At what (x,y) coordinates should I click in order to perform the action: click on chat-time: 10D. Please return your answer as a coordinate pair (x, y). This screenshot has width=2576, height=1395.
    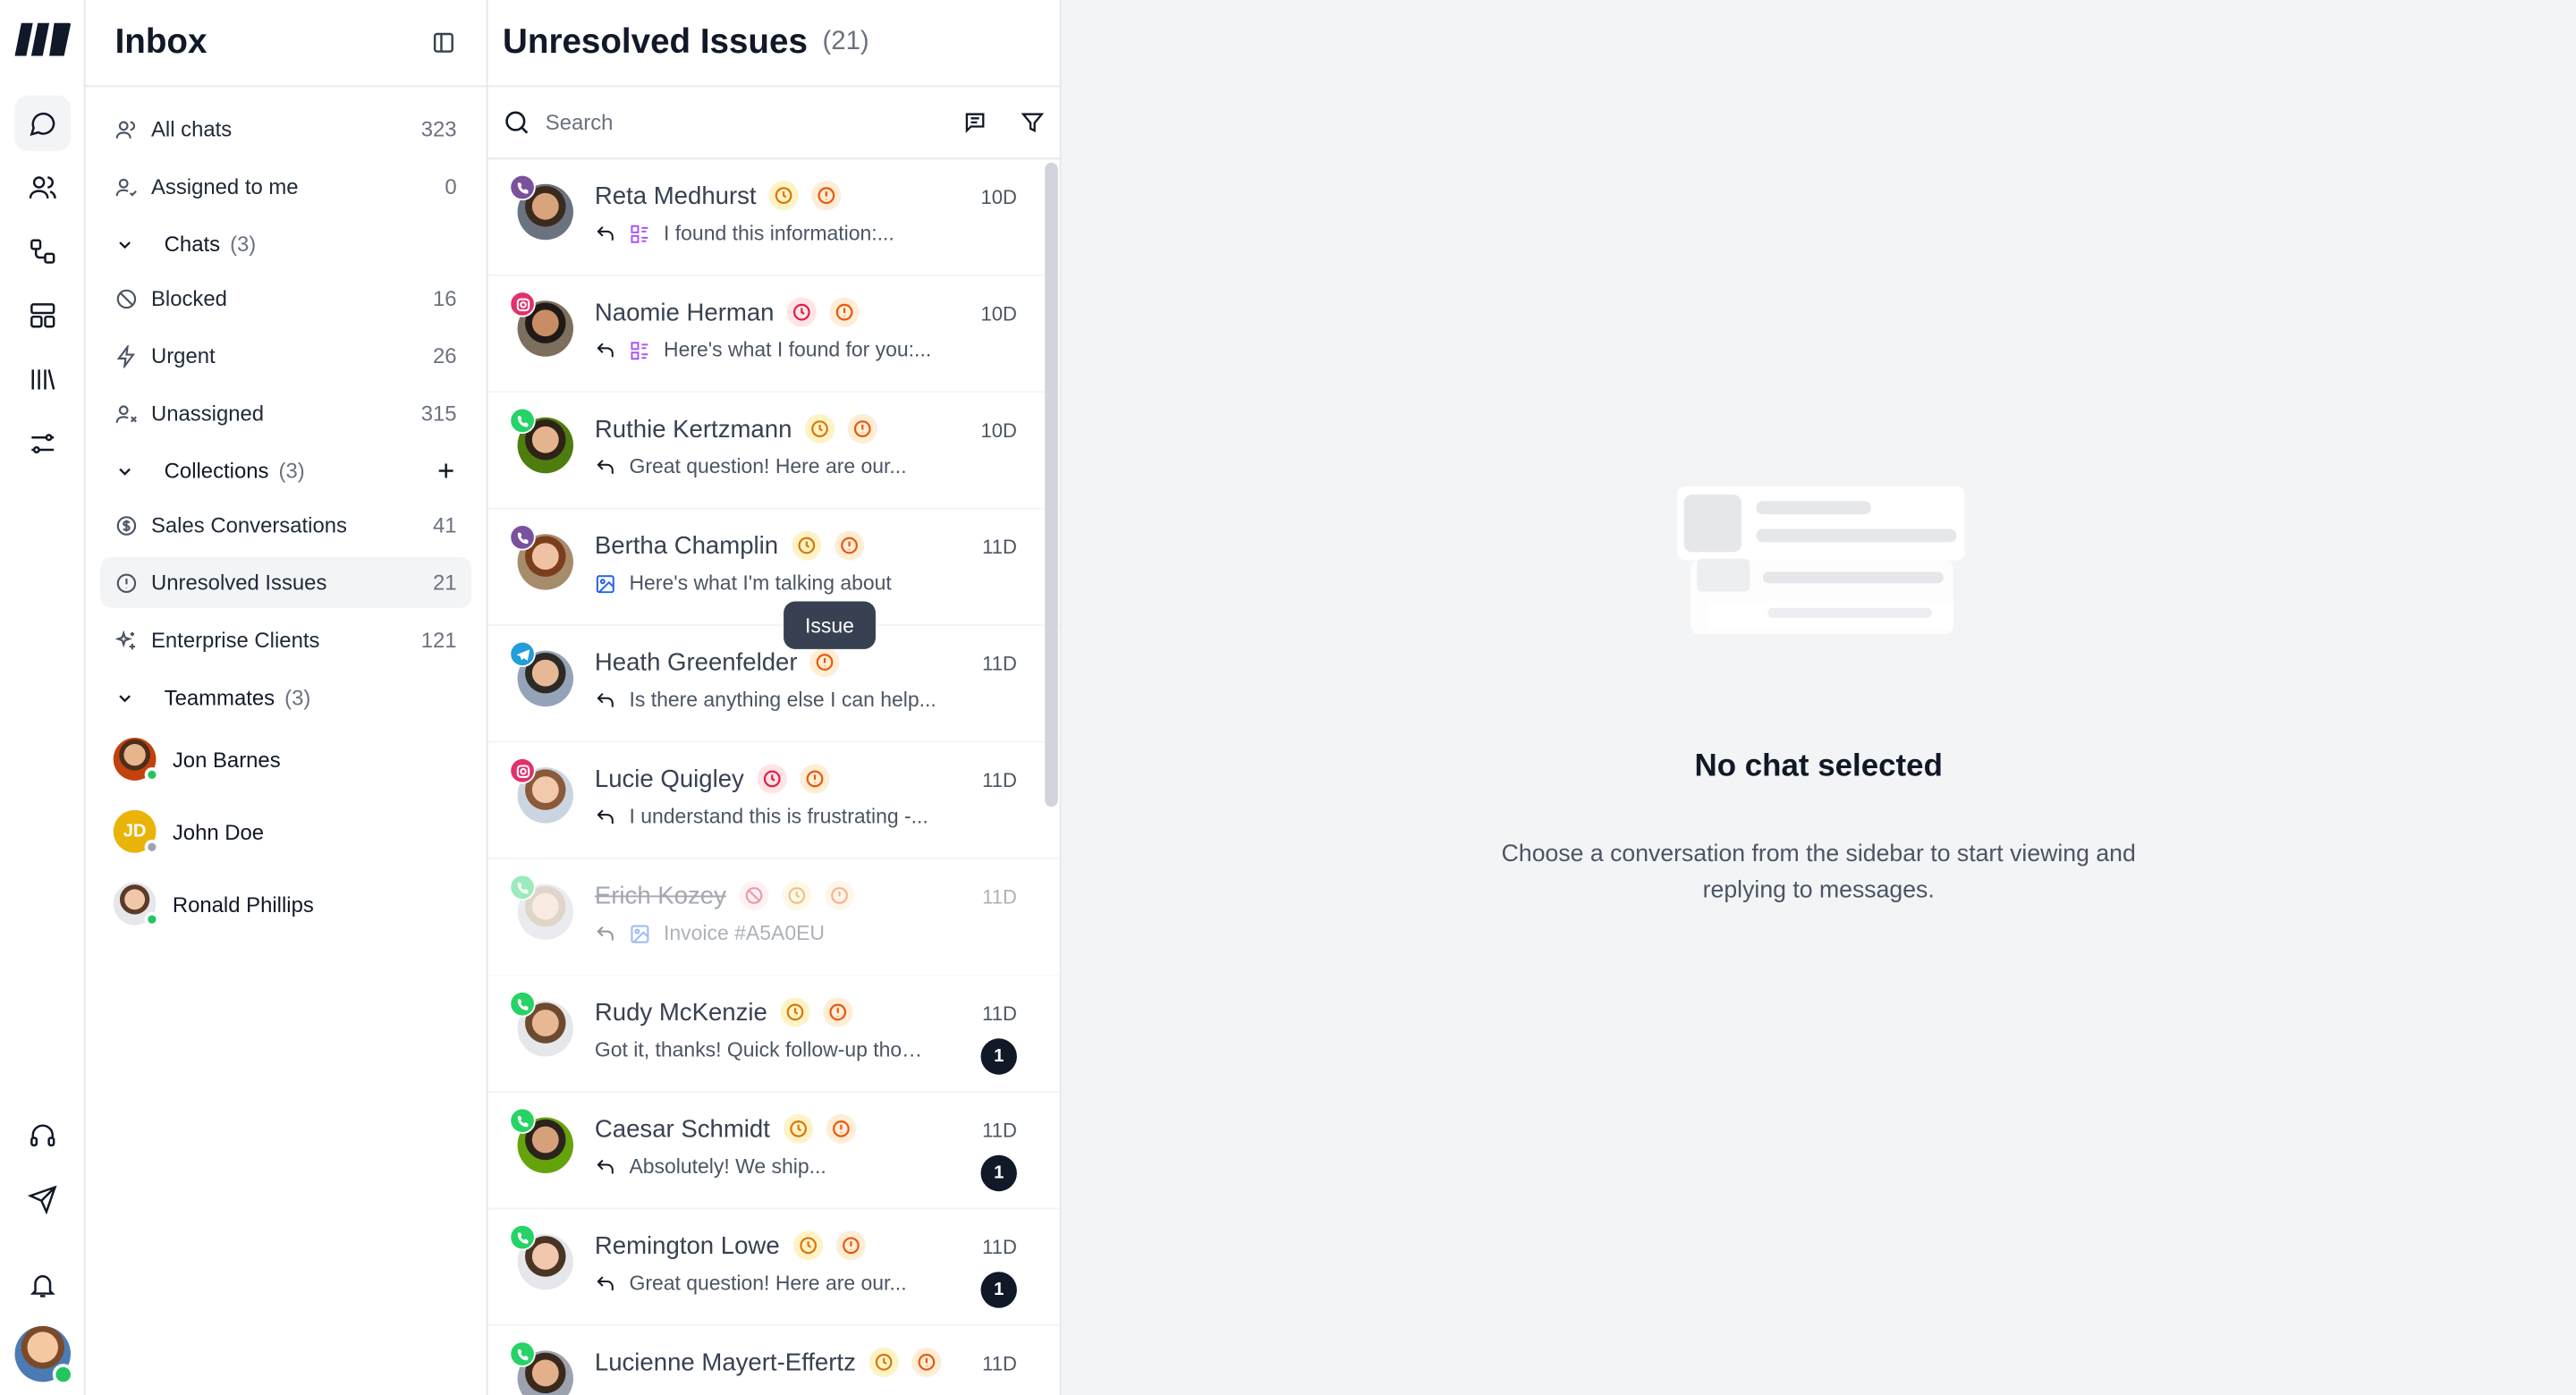
    Looking at the image, I should click on (998, 314).